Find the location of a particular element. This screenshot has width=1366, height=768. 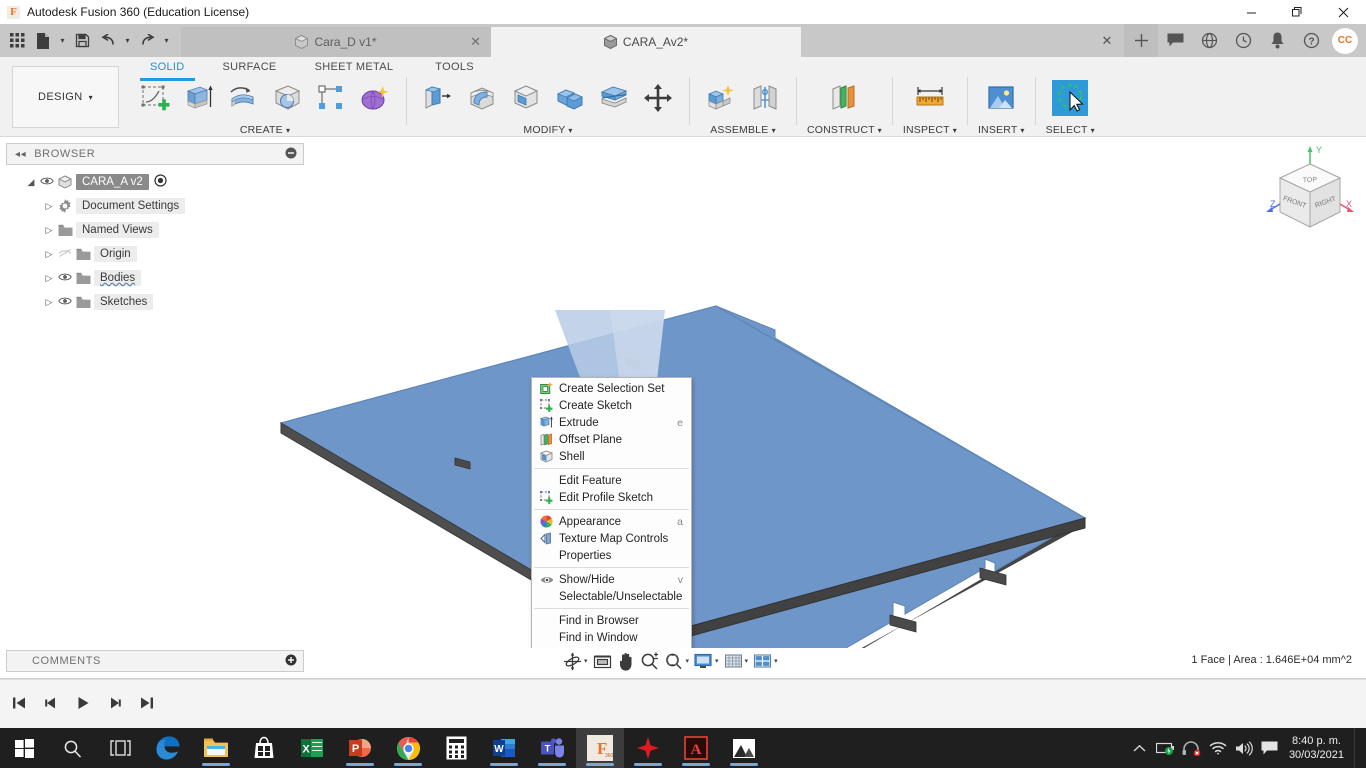

context-menu-item-find-in-window: Find in Window is located at coordinates (611, 637).